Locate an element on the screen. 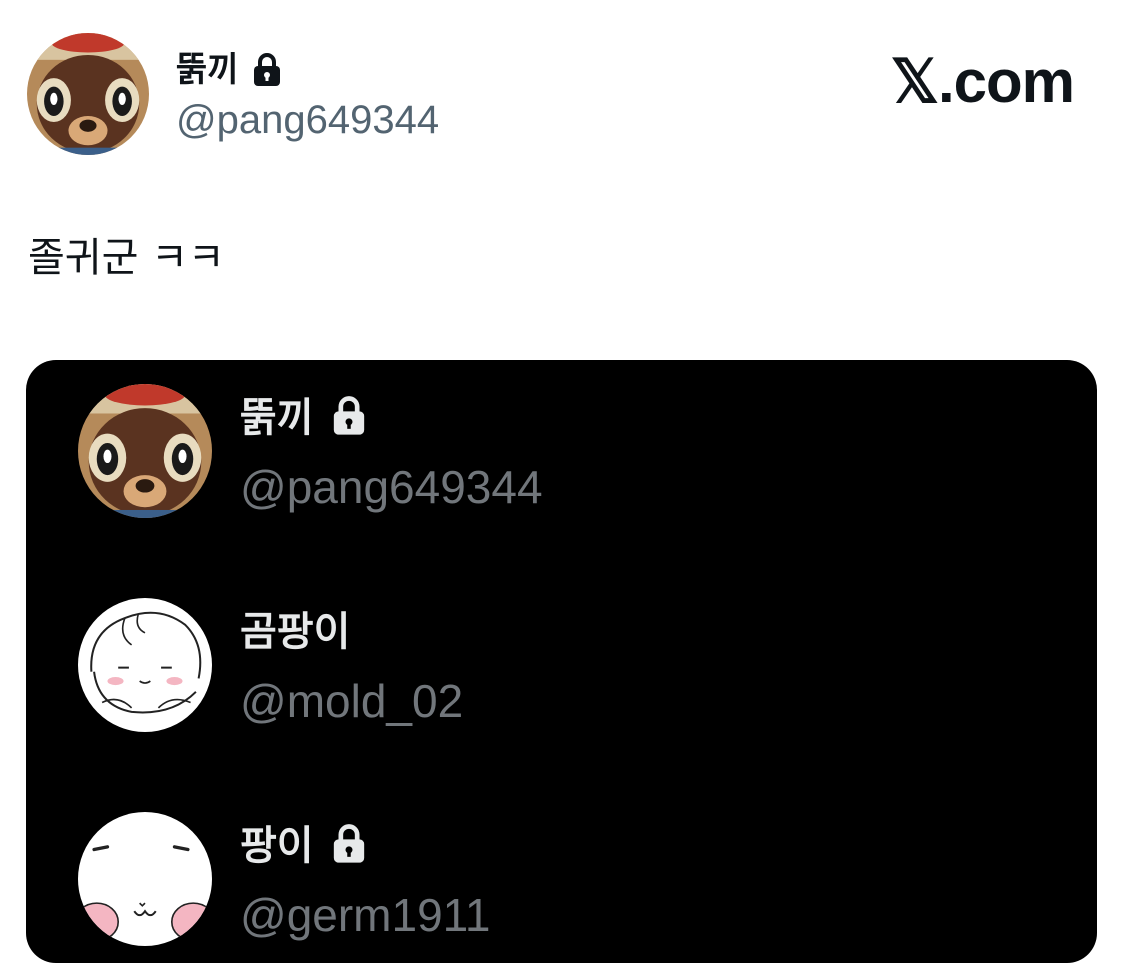 The height and width of the screenshot is (972, 1124). tweet-text: 졸귀군 ㅋㅋ is located at coordinates (126, 258).